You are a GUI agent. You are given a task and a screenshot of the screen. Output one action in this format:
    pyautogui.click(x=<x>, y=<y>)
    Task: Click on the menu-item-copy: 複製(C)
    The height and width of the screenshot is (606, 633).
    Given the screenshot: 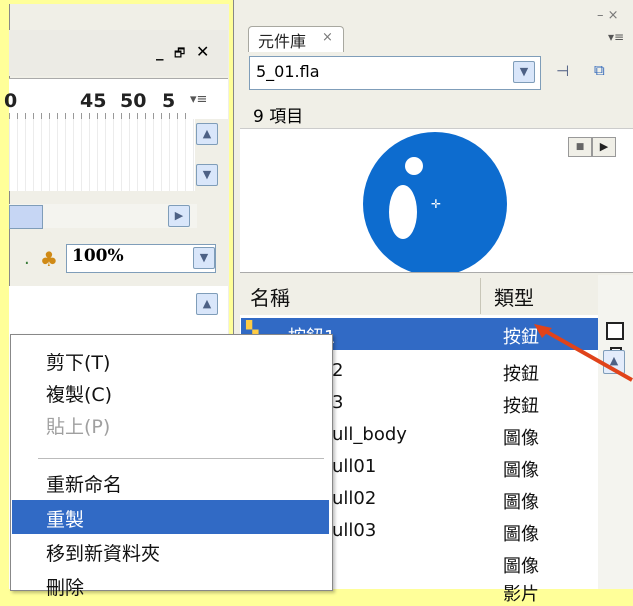 What is the action you would take?
    pyautogui.click(x=79, y=393)
    